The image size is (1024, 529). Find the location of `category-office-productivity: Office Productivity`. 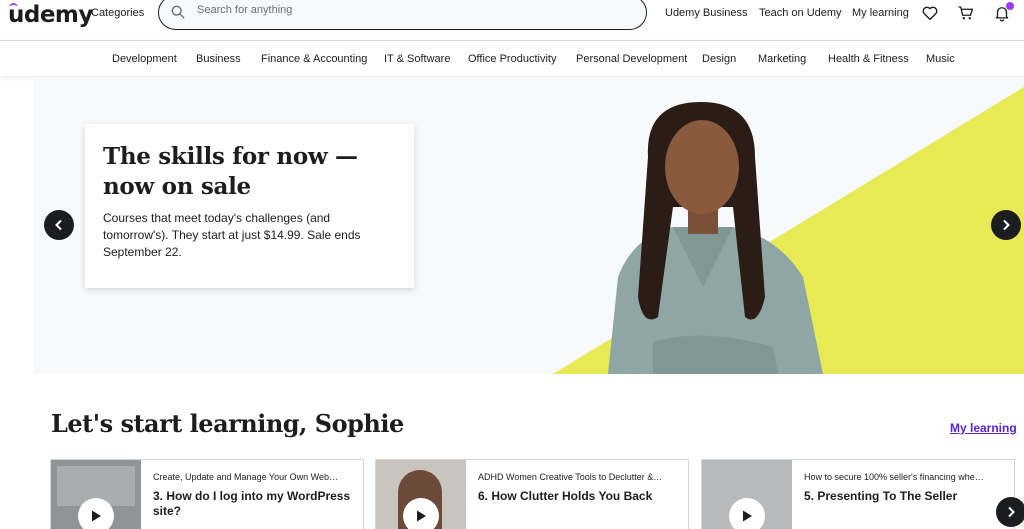

category-office-productivity: Office Productivity is located at coordinates (512, 59).